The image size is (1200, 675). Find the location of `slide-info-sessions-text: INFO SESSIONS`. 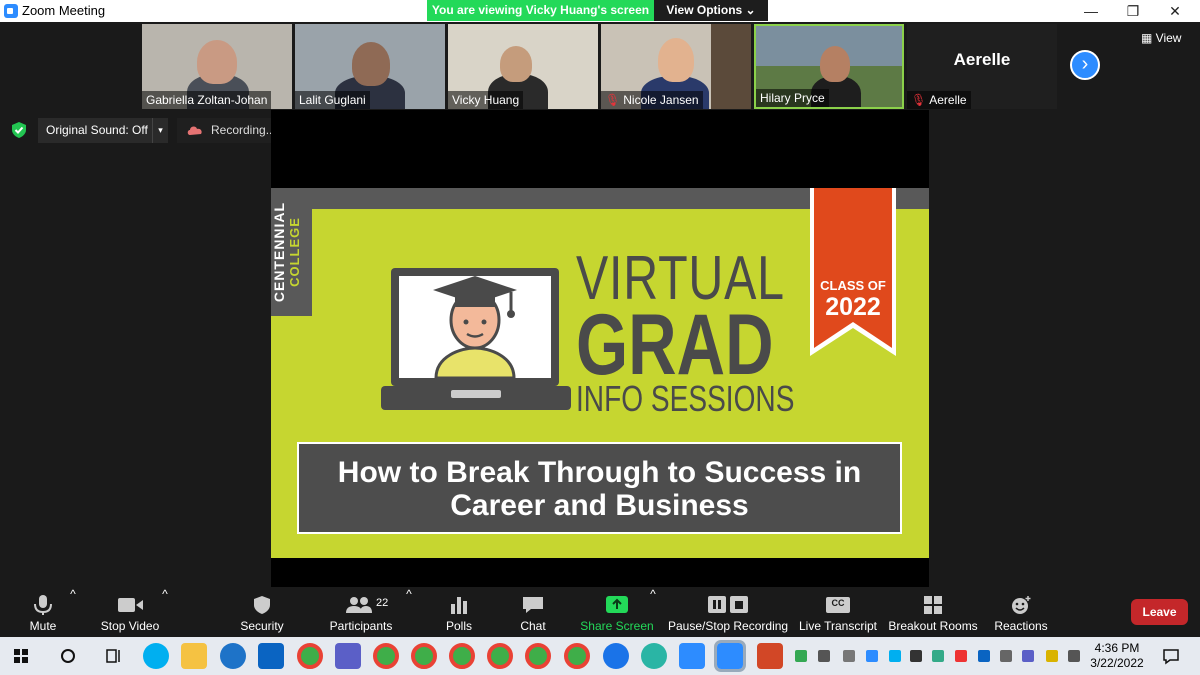

slide-info-sessions-text: INFO SESSIONS is located at coordinates (685, 398).